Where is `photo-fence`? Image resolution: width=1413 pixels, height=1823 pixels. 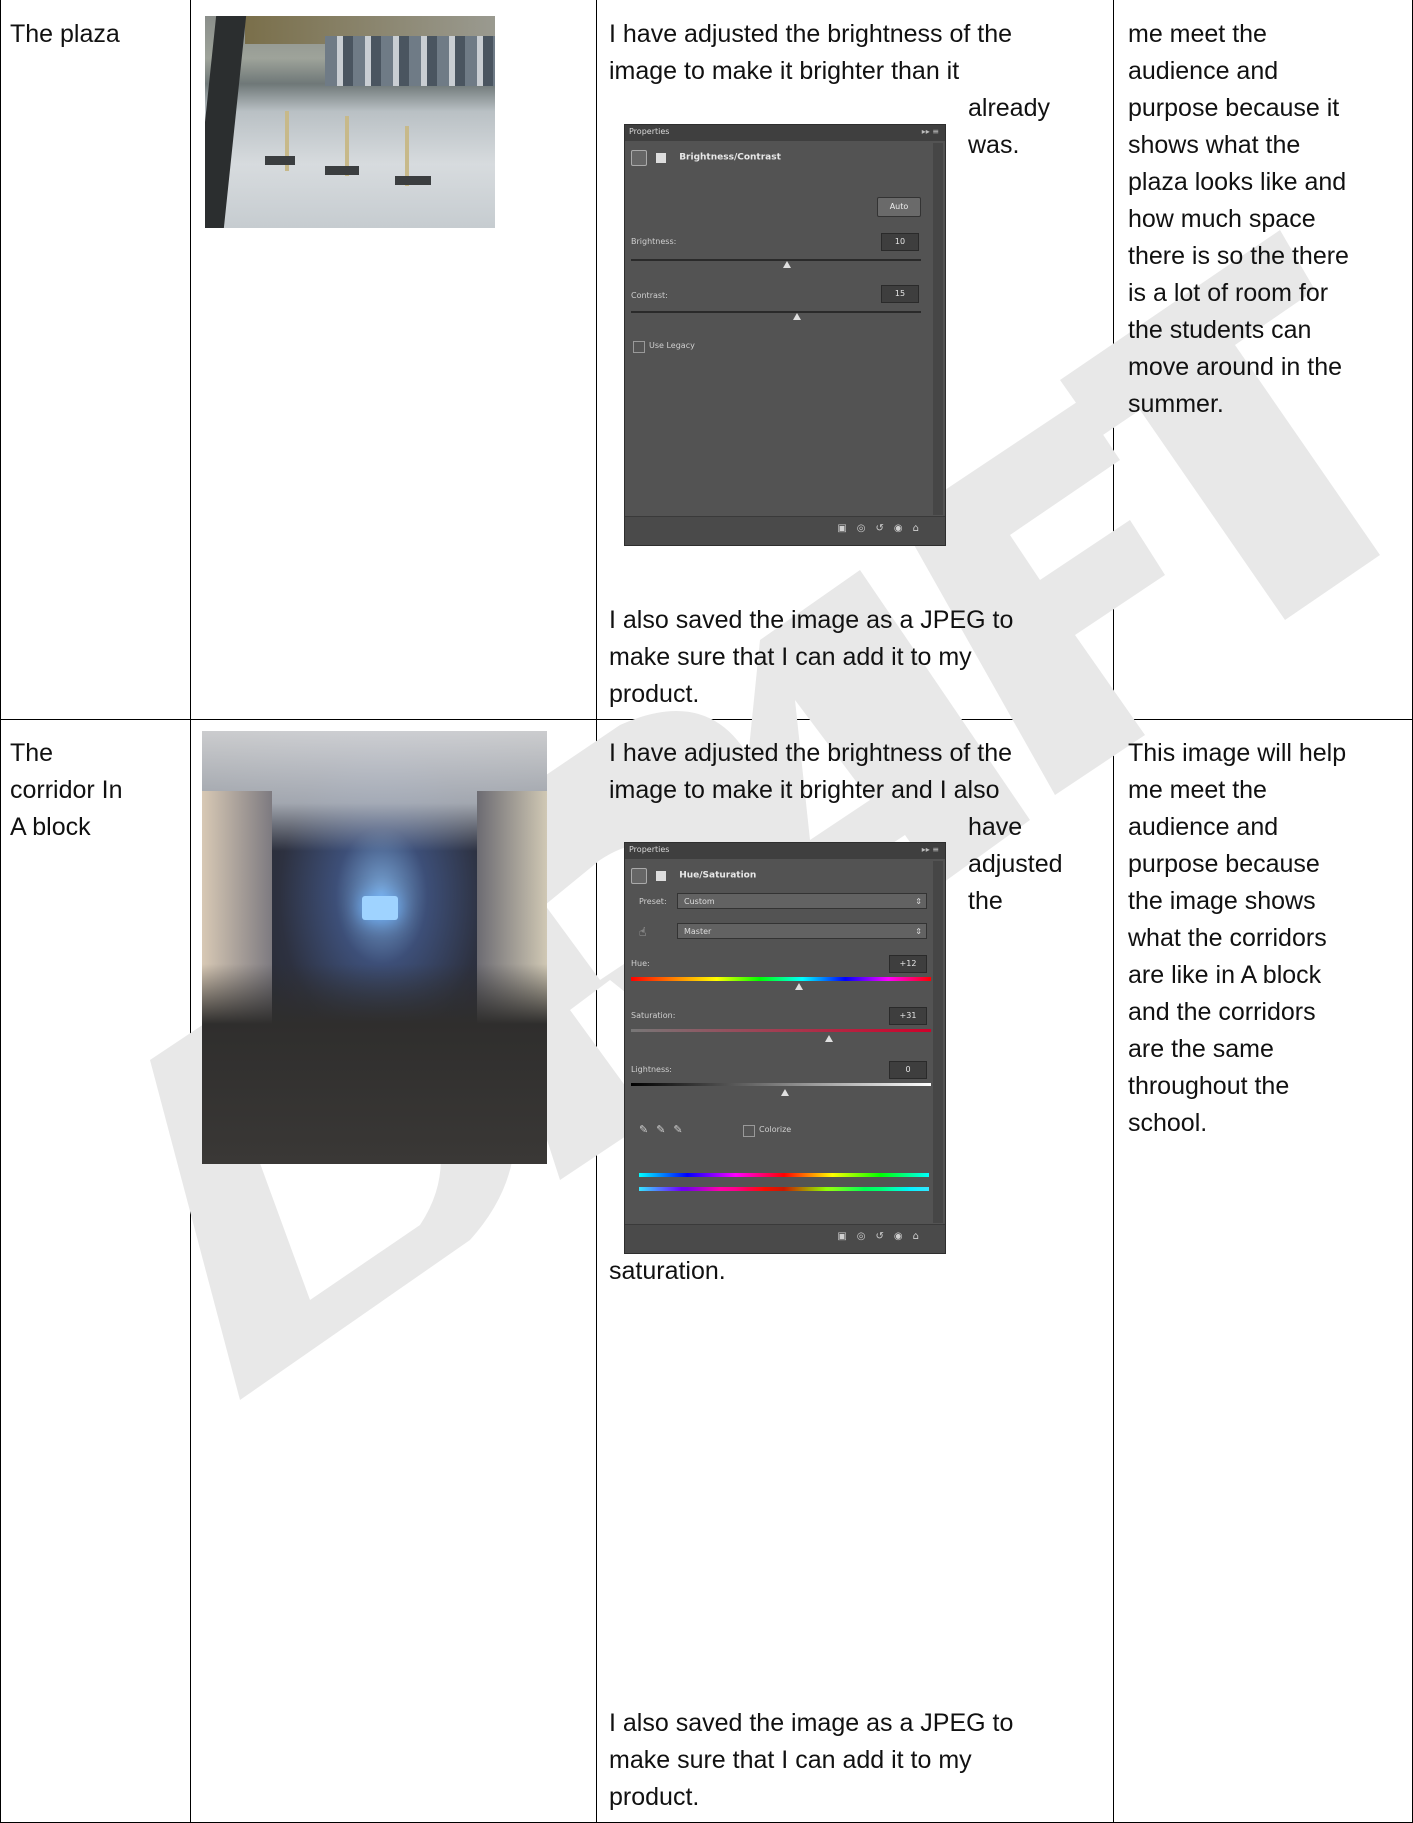
photo-fence is located at coordinates (226, 122).